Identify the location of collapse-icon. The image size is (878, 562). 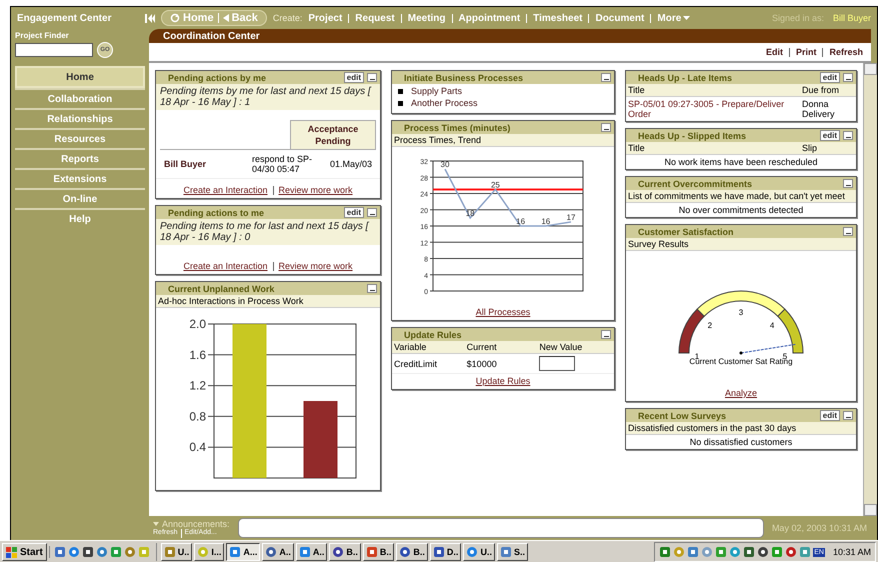
(150, 18).